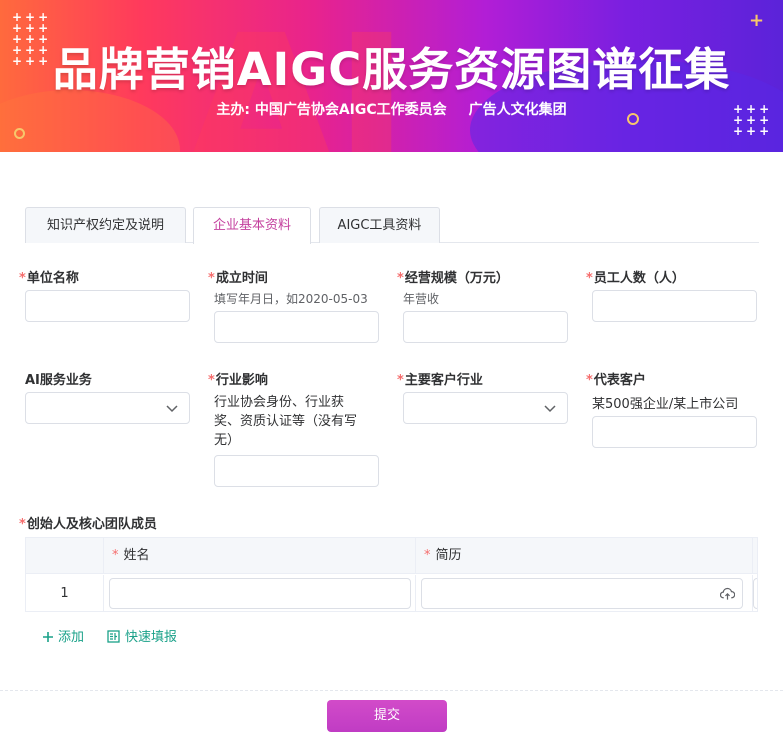 This screenshot has height=743, width=783. I want to click on founded-date-hint: 填写年月日，如2020-05-03, so click(291, 299).